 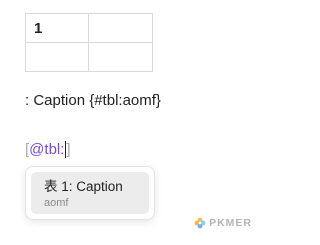 I want to click on watermark-text: PKMER, so click(x=230, y=223).